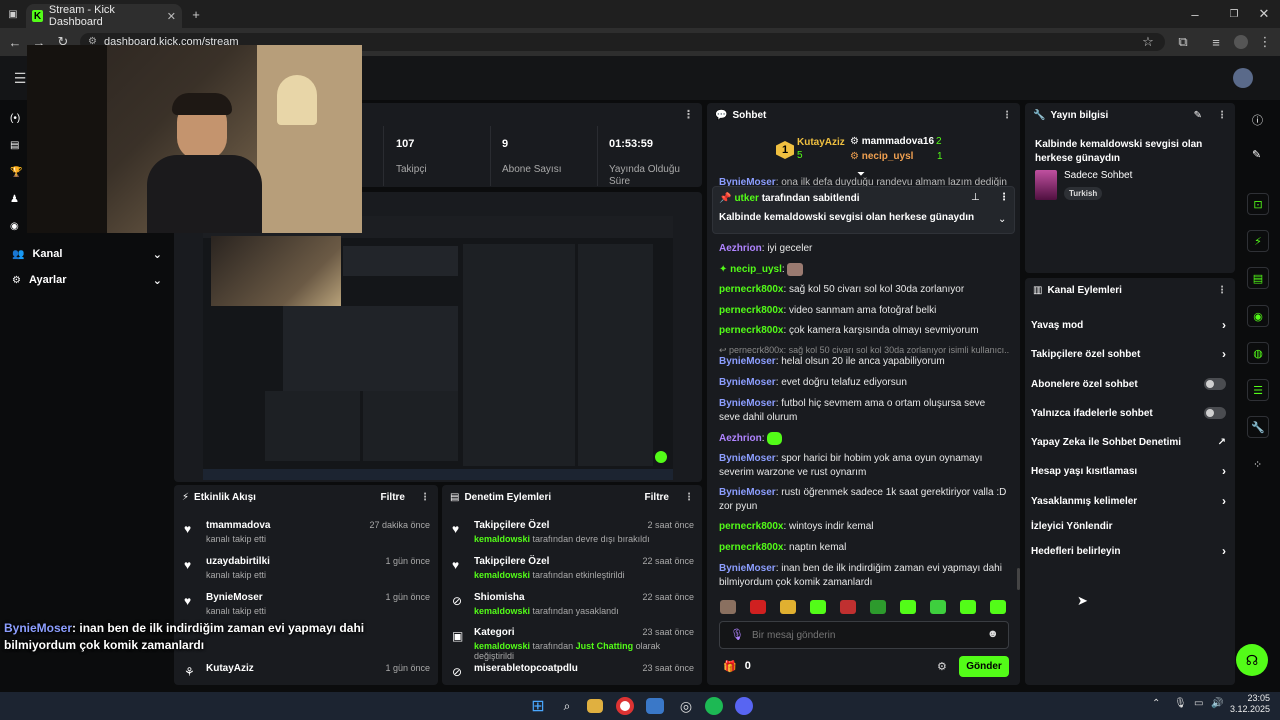 The image size is (1280, 720). What do you see at coordinates (1128, 501) in the screenshot?
I see `action-banned-words: Yasaklanmış kelimeler ›` at bounding box center [1128, 501].